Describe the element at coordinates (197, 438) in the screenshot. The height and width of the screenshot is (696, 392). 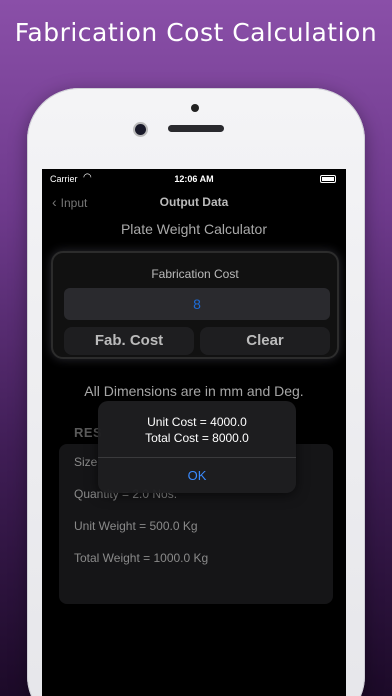
I see `alert-total-cost: Total Cost = 8000.0` at that location.